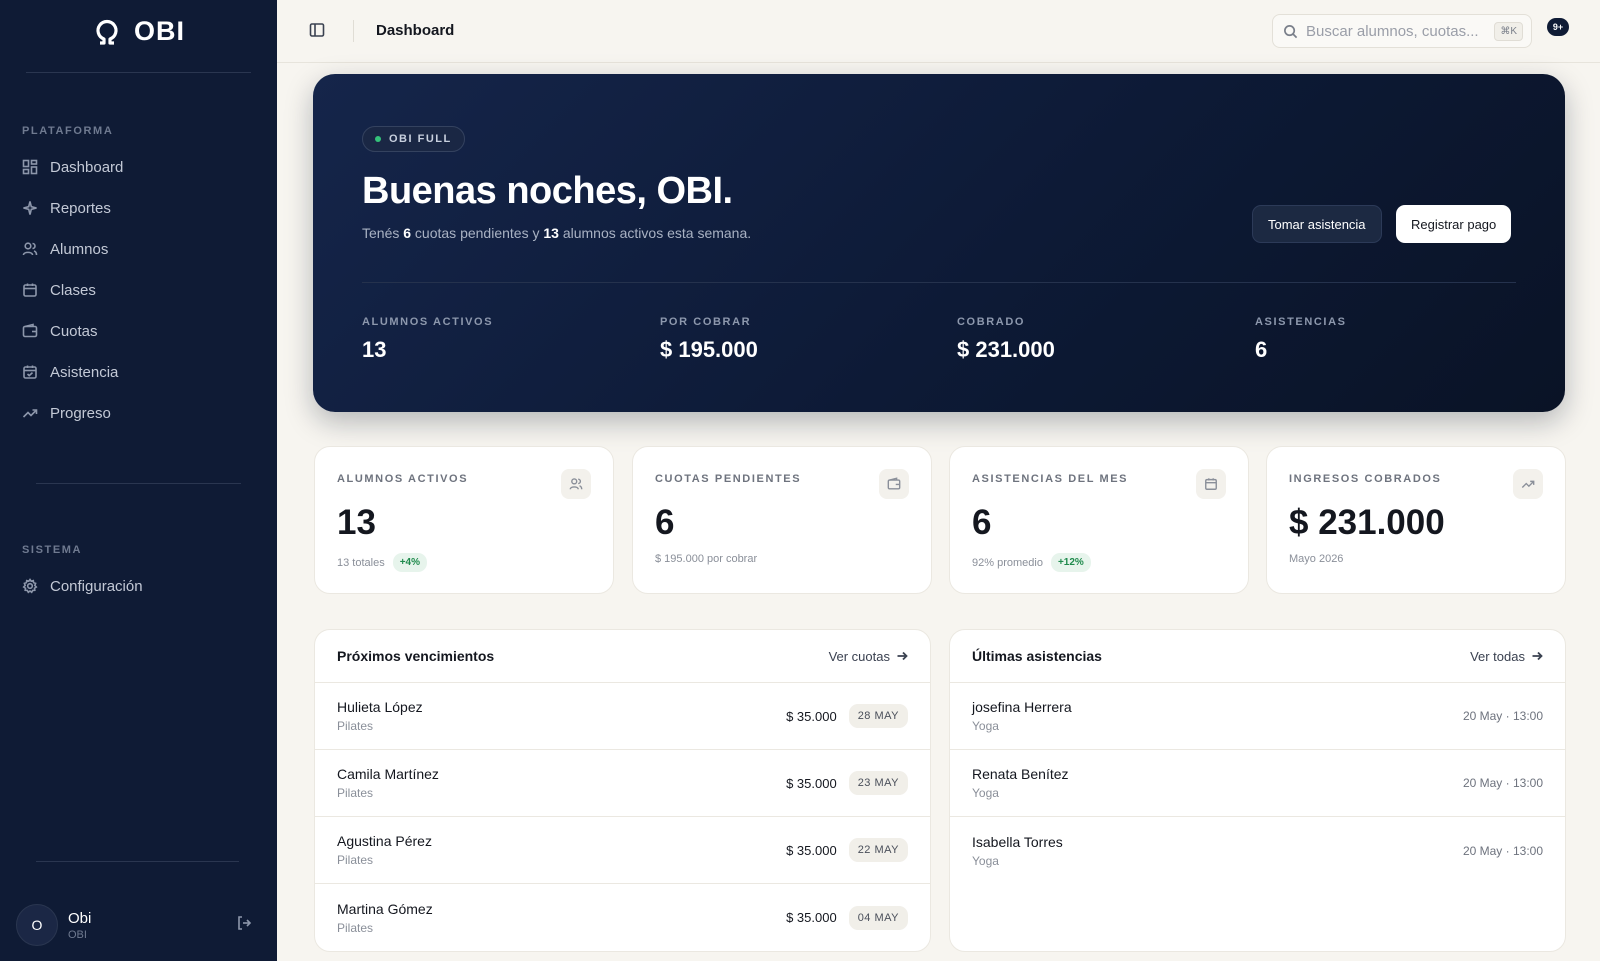  Describe the element at coordinates (1506, 656) in the screenshot. I see `view-all-link: Ver todas` at that location.